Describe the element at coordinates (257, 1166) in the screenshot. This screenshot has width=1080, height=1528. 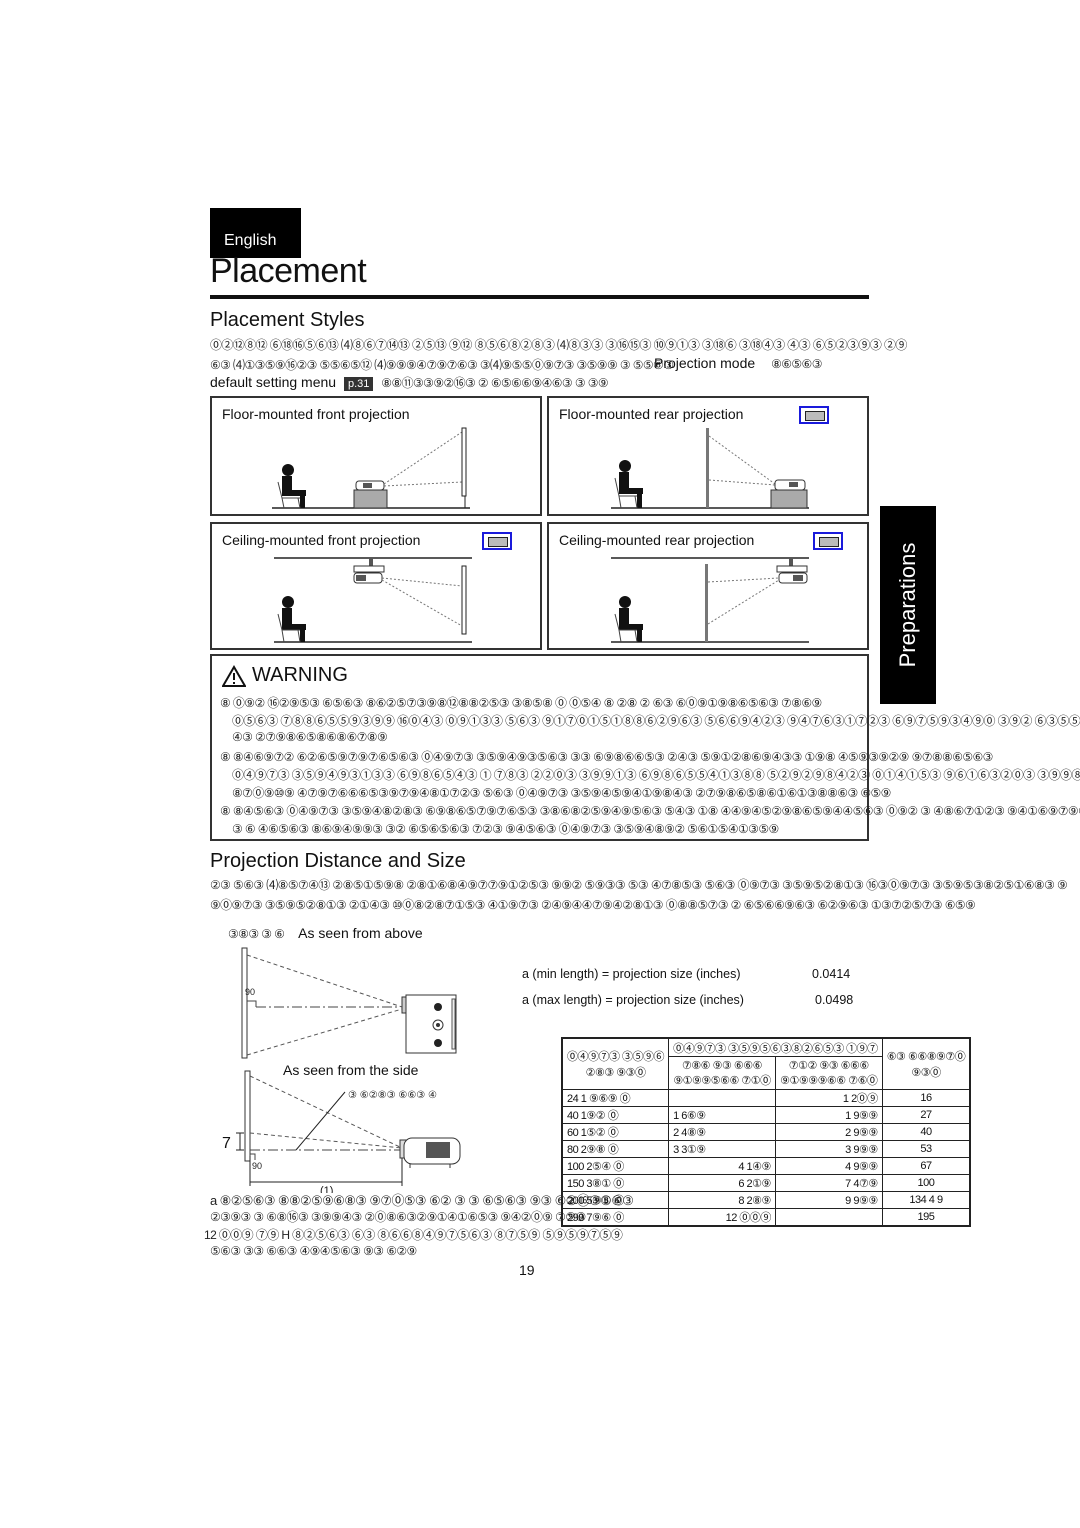
I see `side-angle-label: 90` at that location.